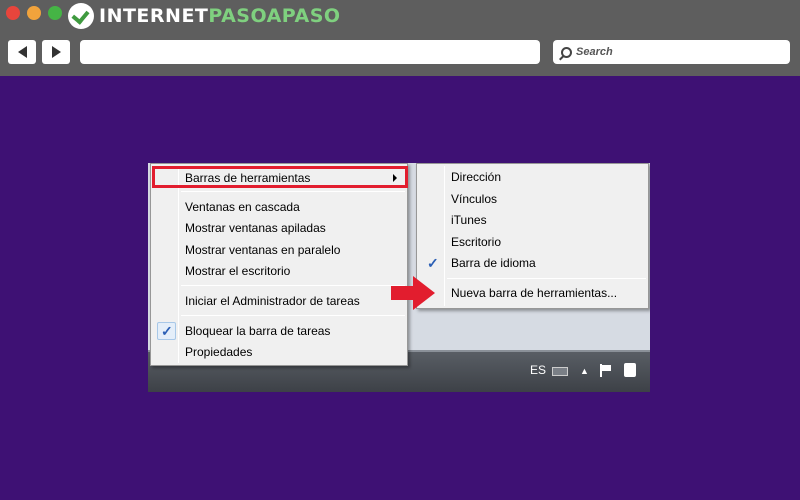 This screenshot has width=800, height=500. What do you see at coordinates (280, 177) in the screenshot?
I see `red-highlight-frame` at bounding box center [280, 177].